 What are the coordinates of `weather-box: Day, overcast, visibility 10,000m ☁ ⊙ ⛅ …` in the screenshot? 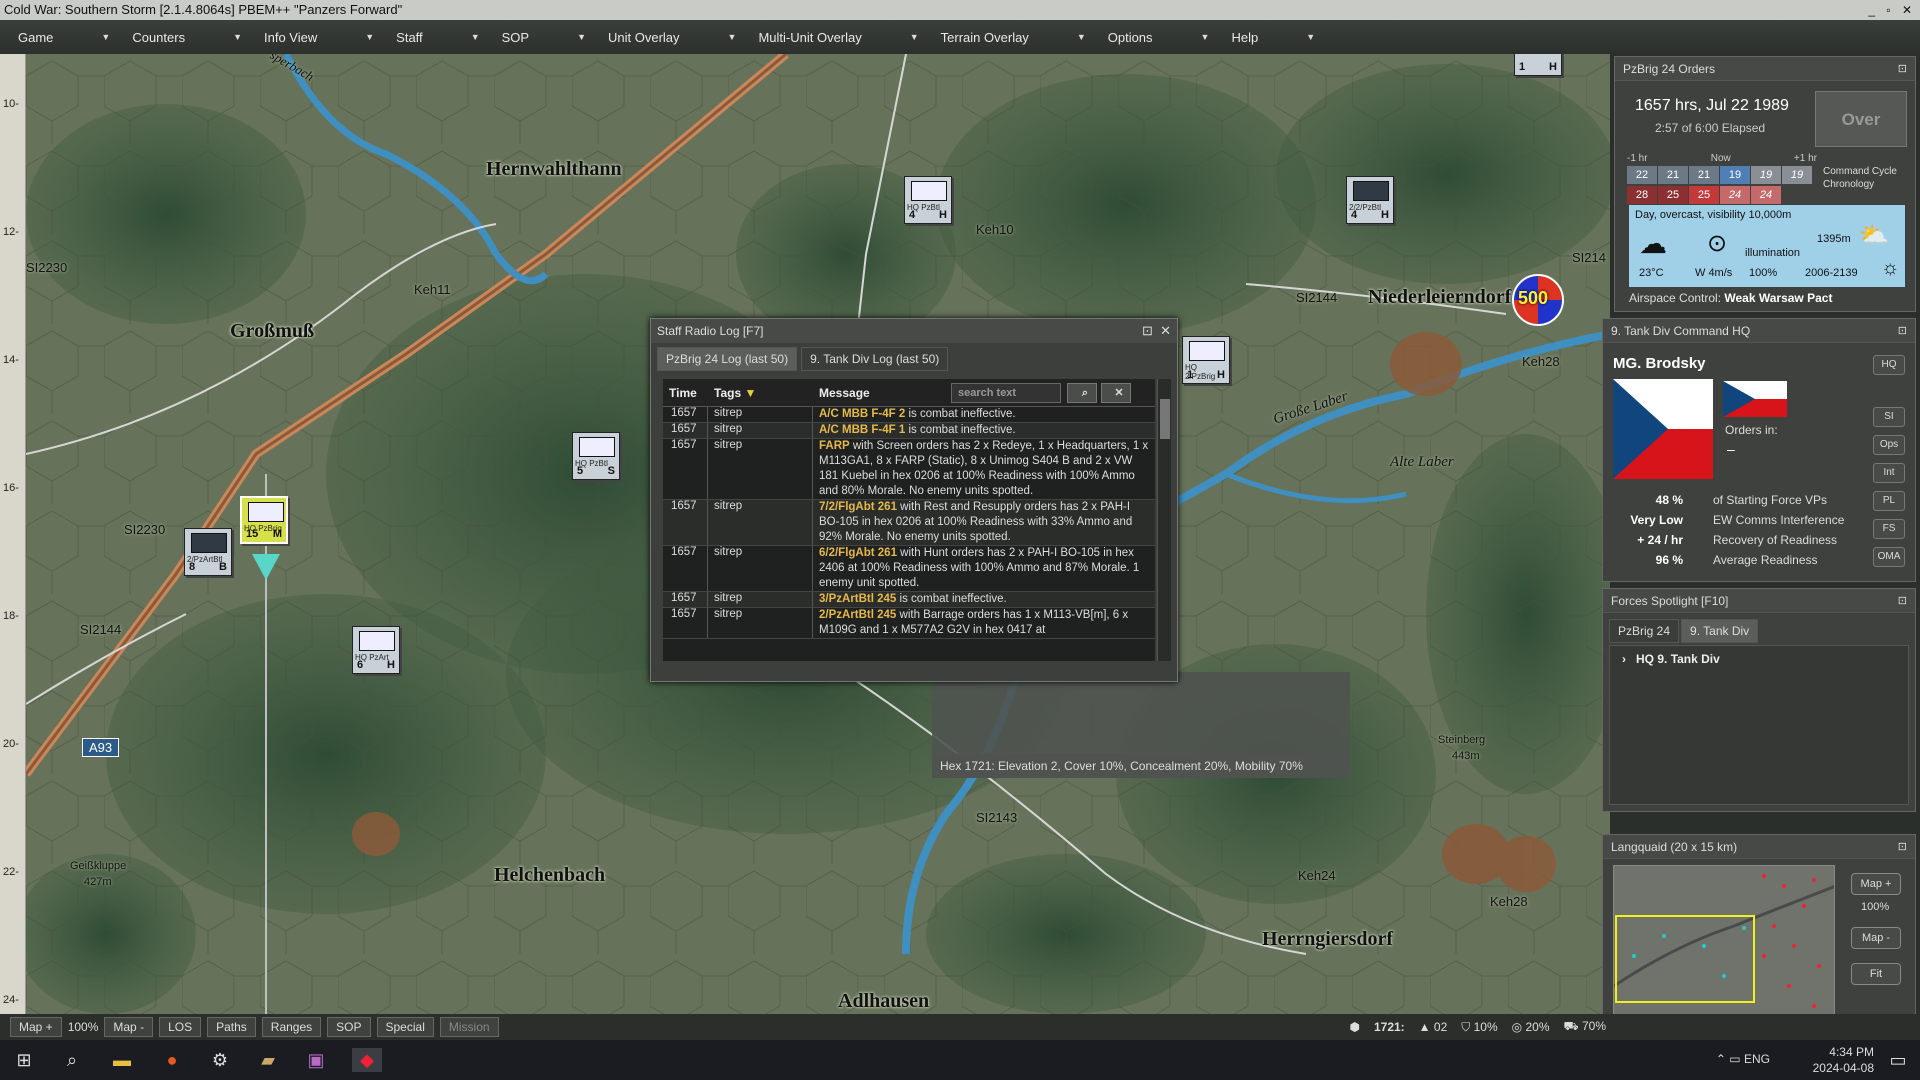 It's located at (1767, 246).